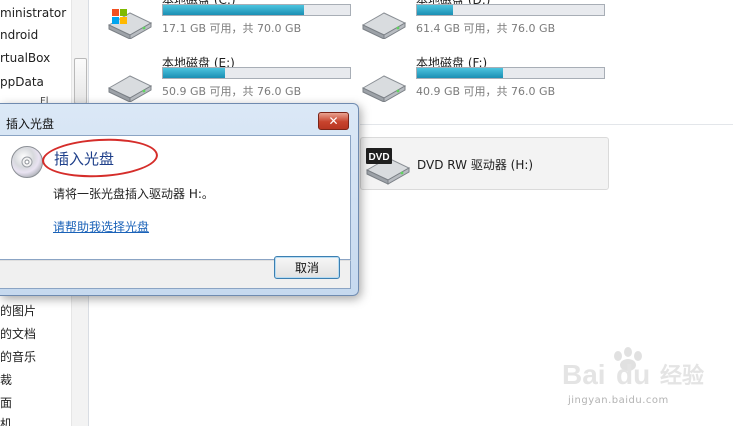 The width and height of the screenshot is (733, 426). I want to click on dvd-logo-text: DVD, so click(378, 157).